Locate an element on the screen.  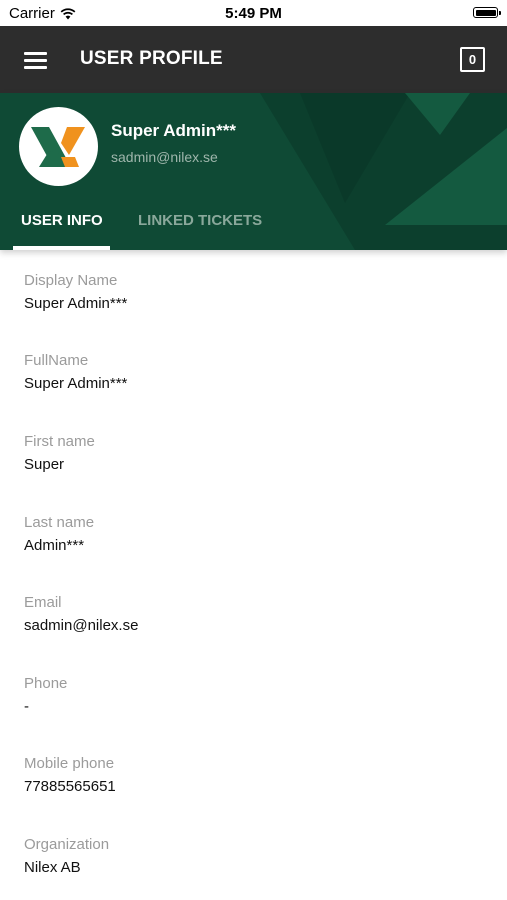
user-name: Super Admin*** is located at coordinates (174, 130).